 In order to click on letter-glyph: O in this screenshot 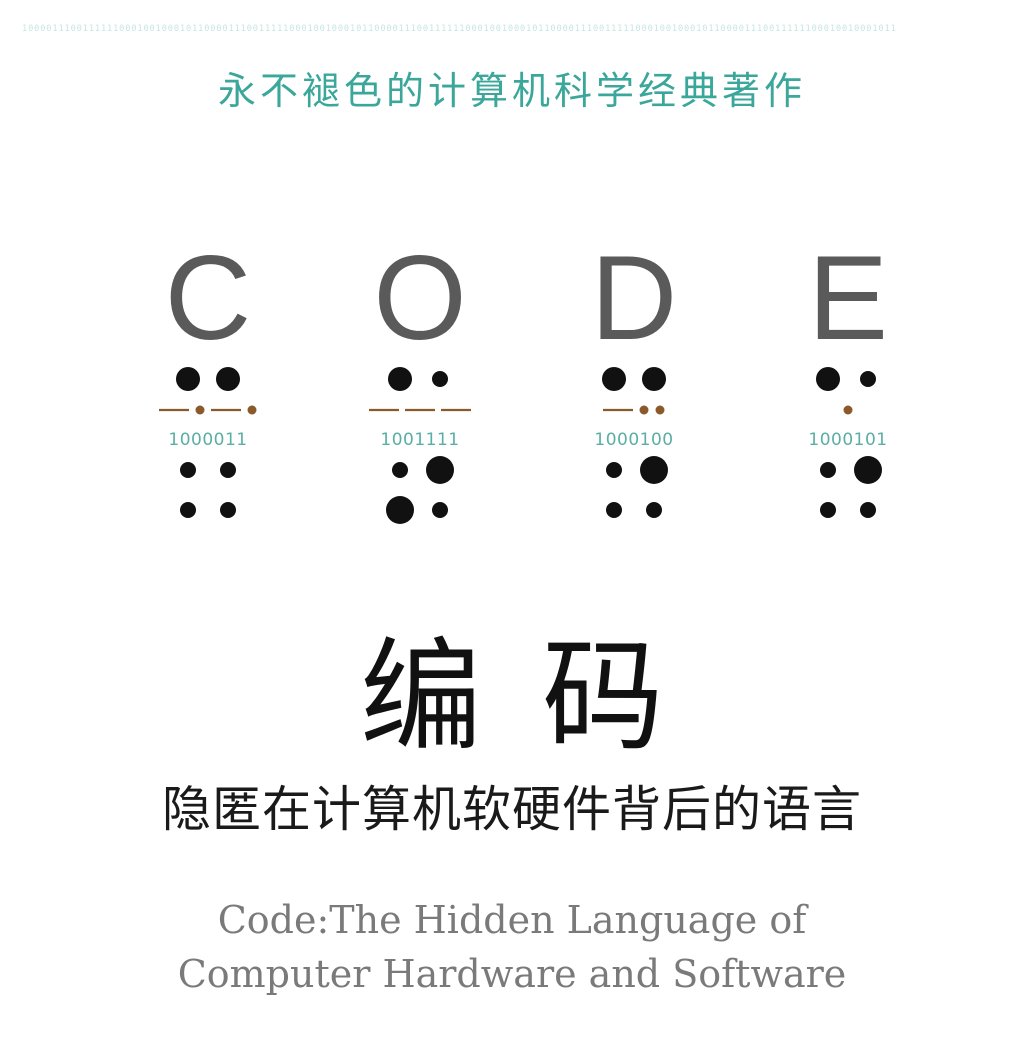, I will do `click(420, 298)`.